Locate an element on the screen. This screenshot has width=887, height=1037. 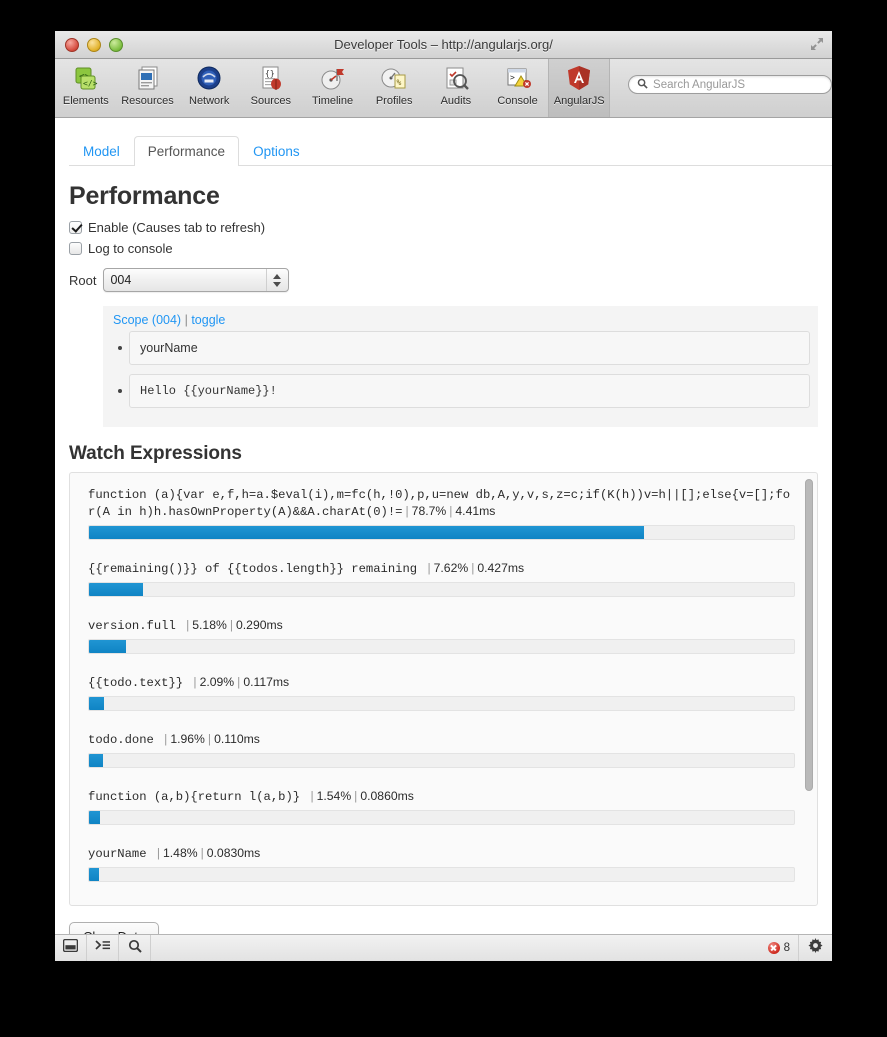
watch-time: 0.117ms is located at coordinates (266, 682).